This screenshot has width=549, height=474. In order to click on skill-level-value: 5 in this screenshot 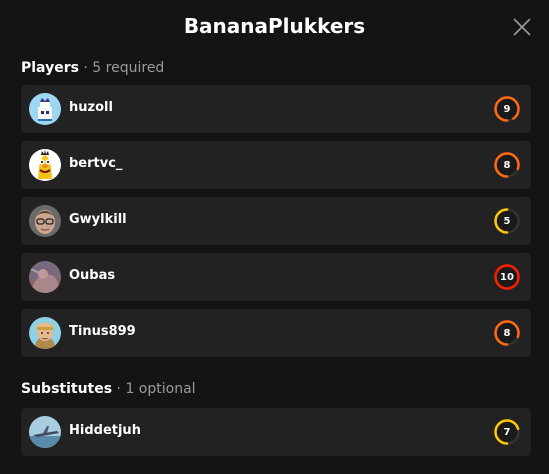, I will do `click(507, 221)`.